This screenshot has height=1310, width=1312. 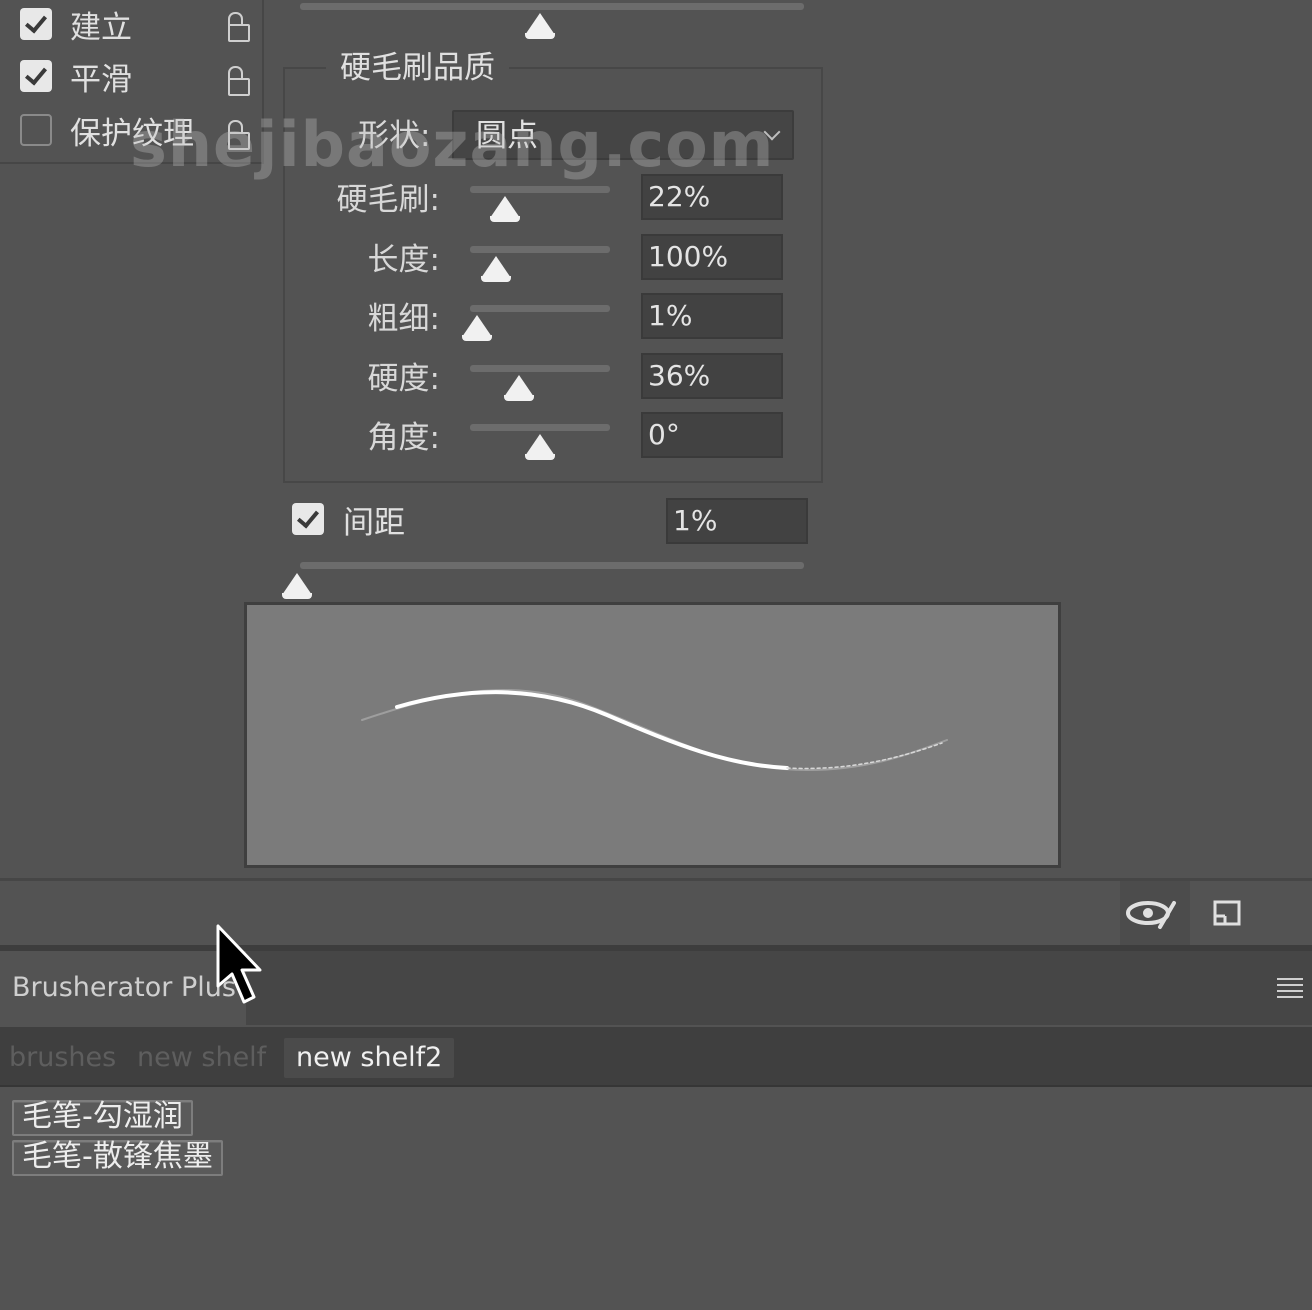 I want to click on mouse-cursor-icon, so click(x=239, y=964).